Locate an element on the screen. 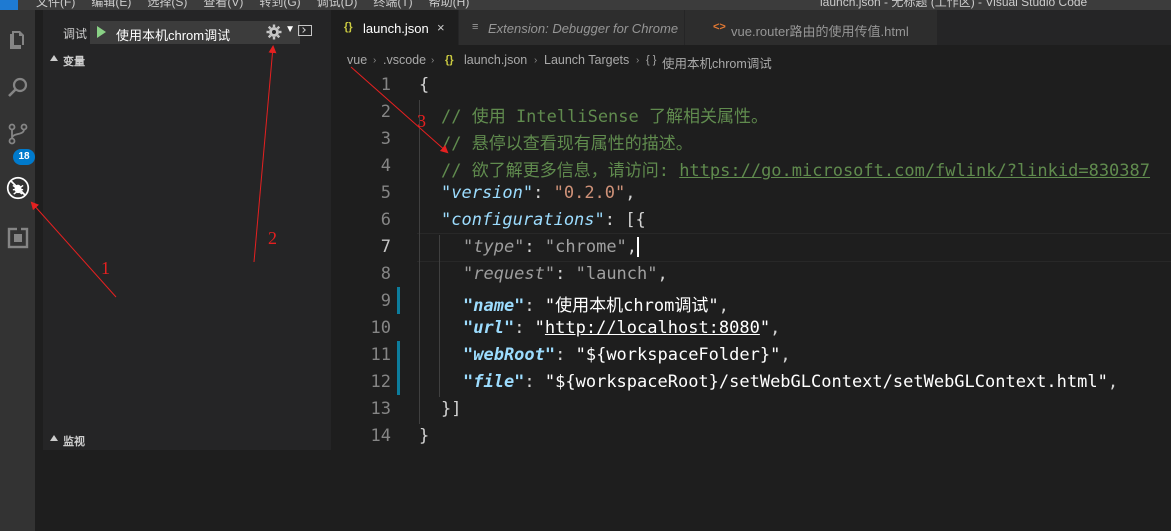 The height and width of the screenshot is (531, 1171). preview-icon: ≡ is located at coordinates (475, 27).